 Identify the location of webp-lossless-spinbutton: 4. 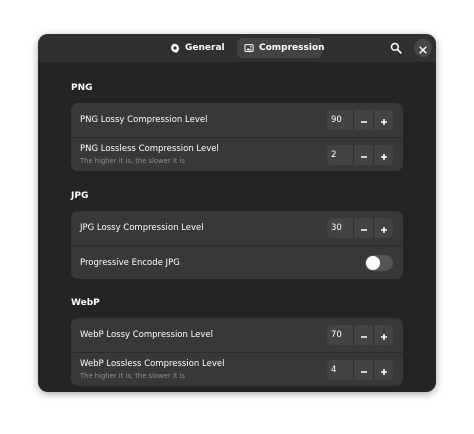
(360, 370).